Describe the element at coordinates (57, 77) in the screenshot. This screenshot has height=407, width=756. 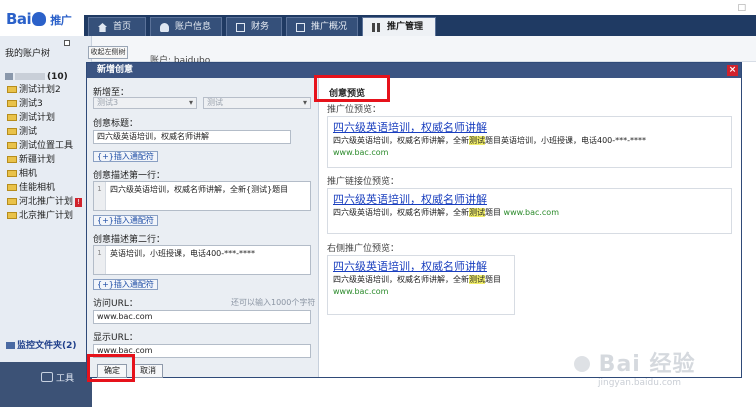
I see `account-count: (10)` at that location.